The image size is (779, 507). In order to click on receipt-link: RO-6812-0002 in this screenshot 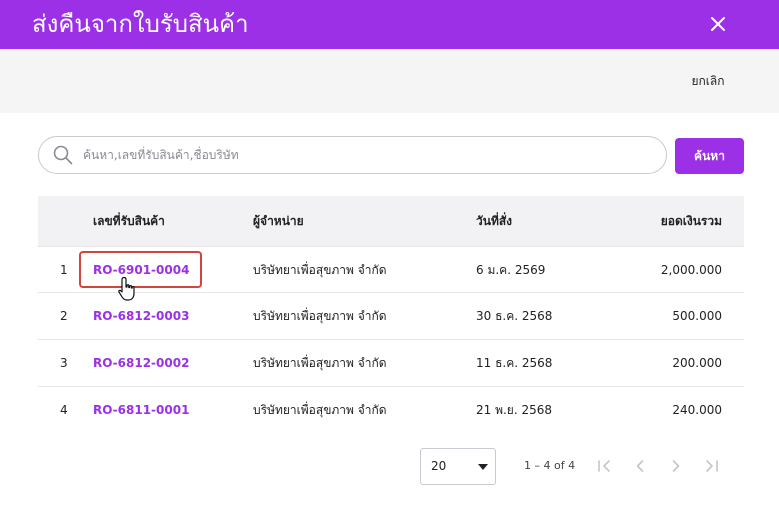, I will do `click(141, 363)`.